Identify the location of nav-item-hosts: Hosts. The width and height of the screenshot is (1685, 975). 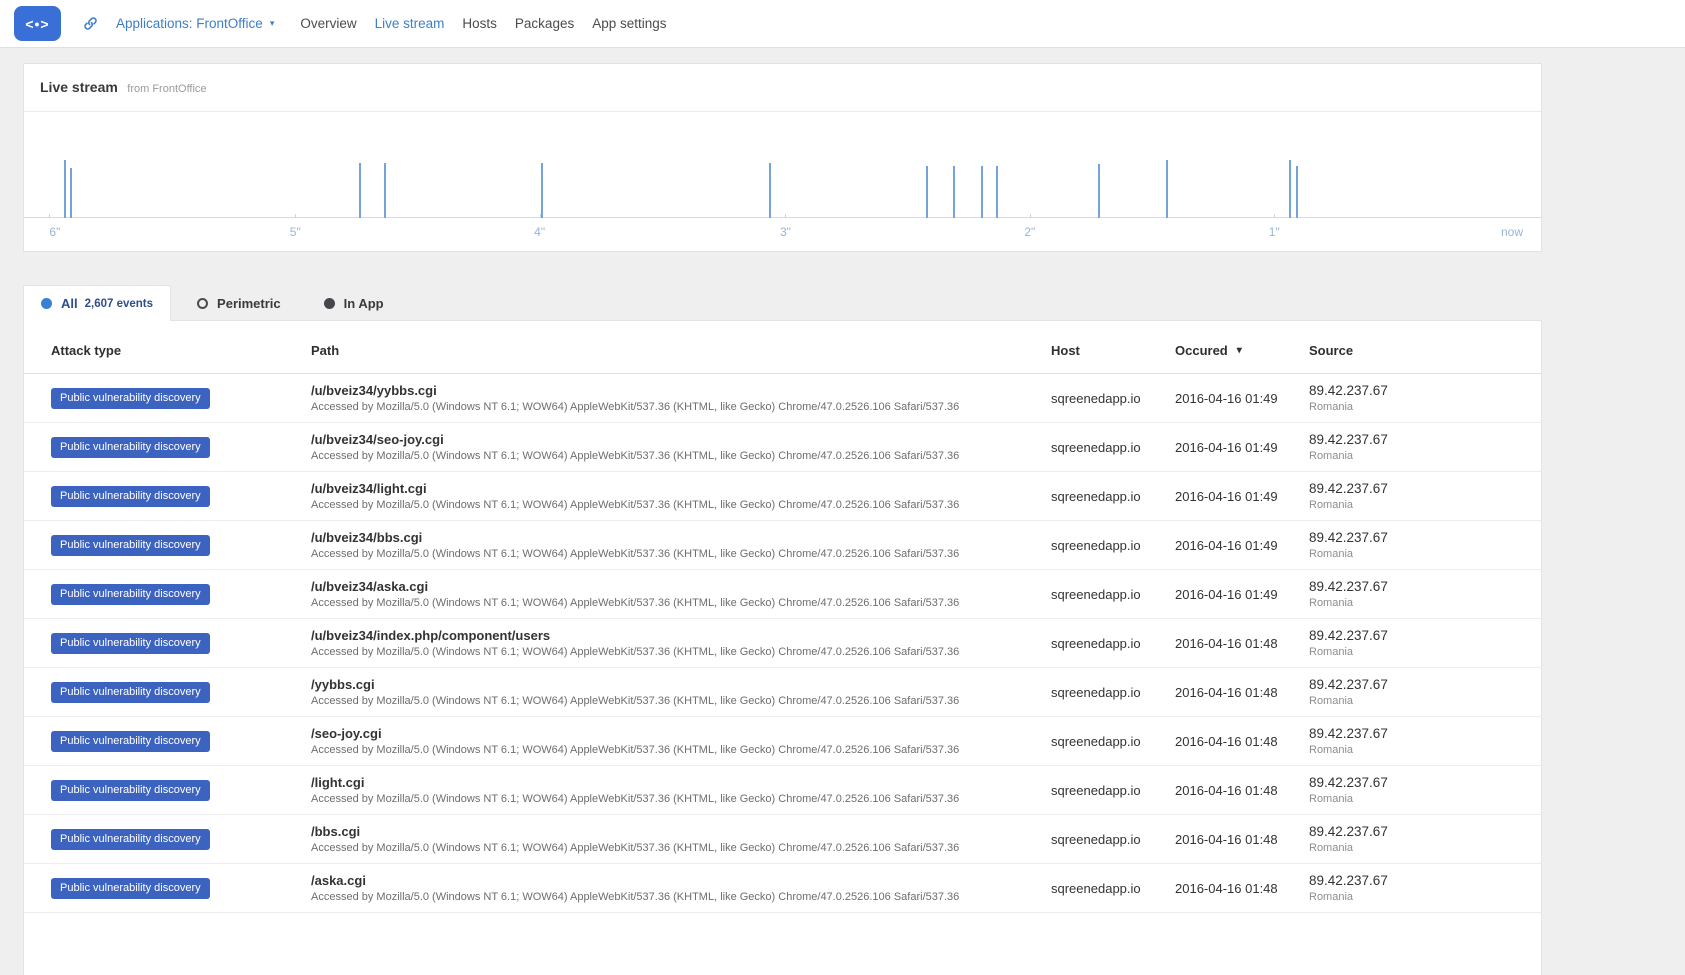
(479, 23).